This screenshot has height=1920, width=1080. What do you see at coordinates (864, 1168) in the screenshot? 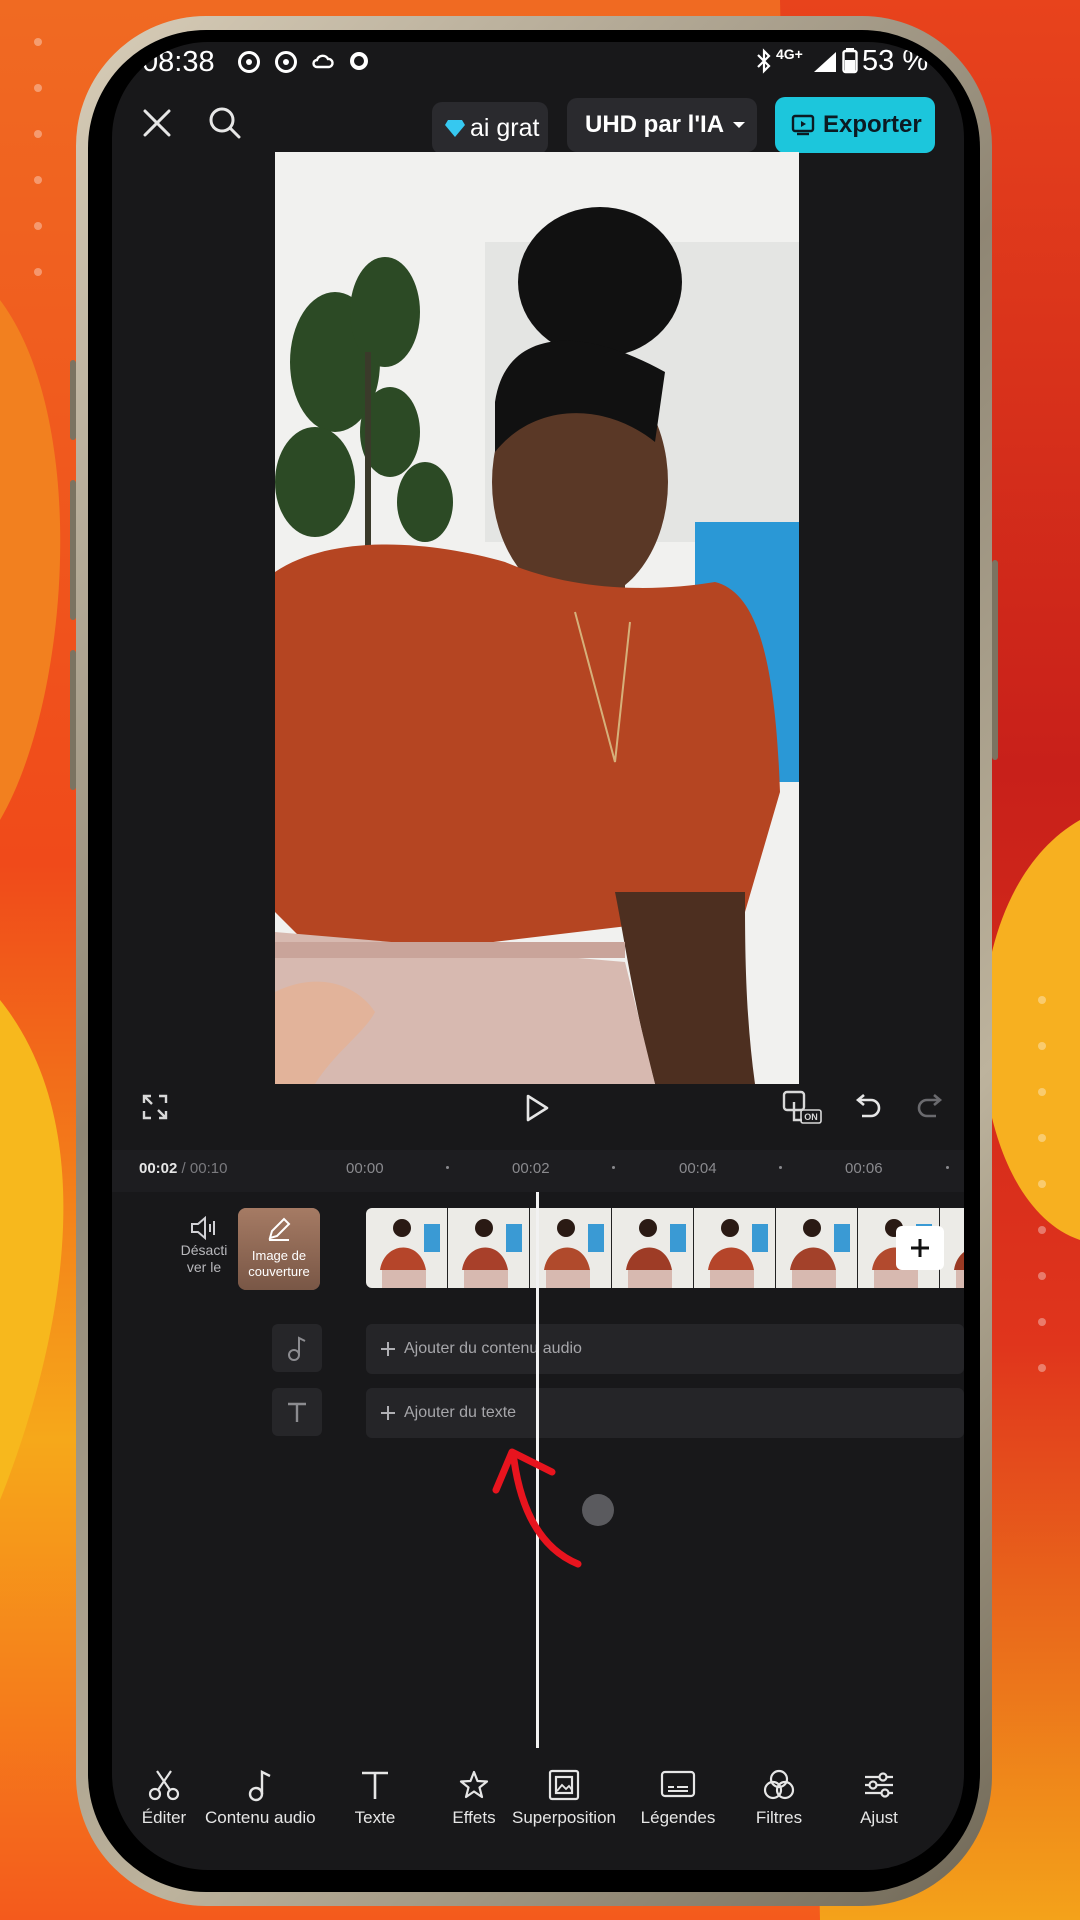
I see `ruler-mark: 00:06` at bounding box center [864, 1168].